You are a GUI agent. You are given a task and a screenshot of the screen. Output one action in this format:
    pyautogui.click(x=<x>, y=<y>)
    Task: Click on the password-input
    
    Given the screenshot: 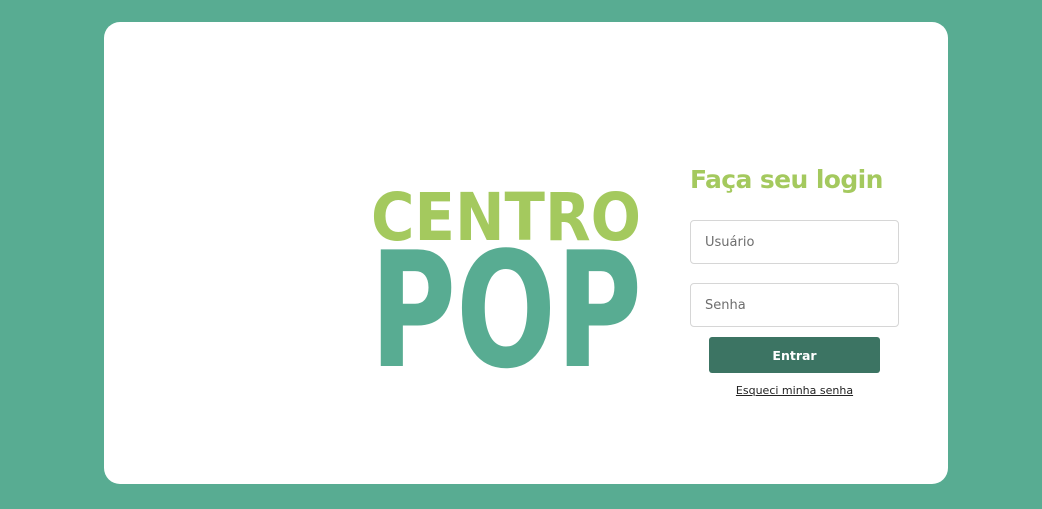 What is the action you would take?
    pyautogui.click(x=794, y=305)
    